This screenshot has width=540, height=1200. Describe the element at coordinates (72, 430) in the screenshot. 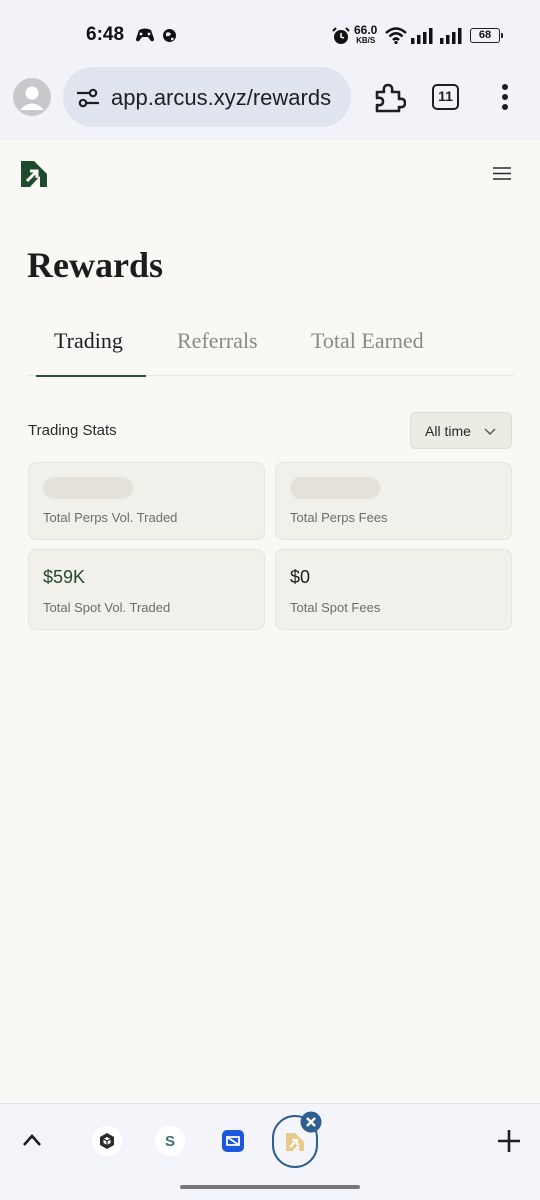

I see `section-label: Trading Stats` at that location.